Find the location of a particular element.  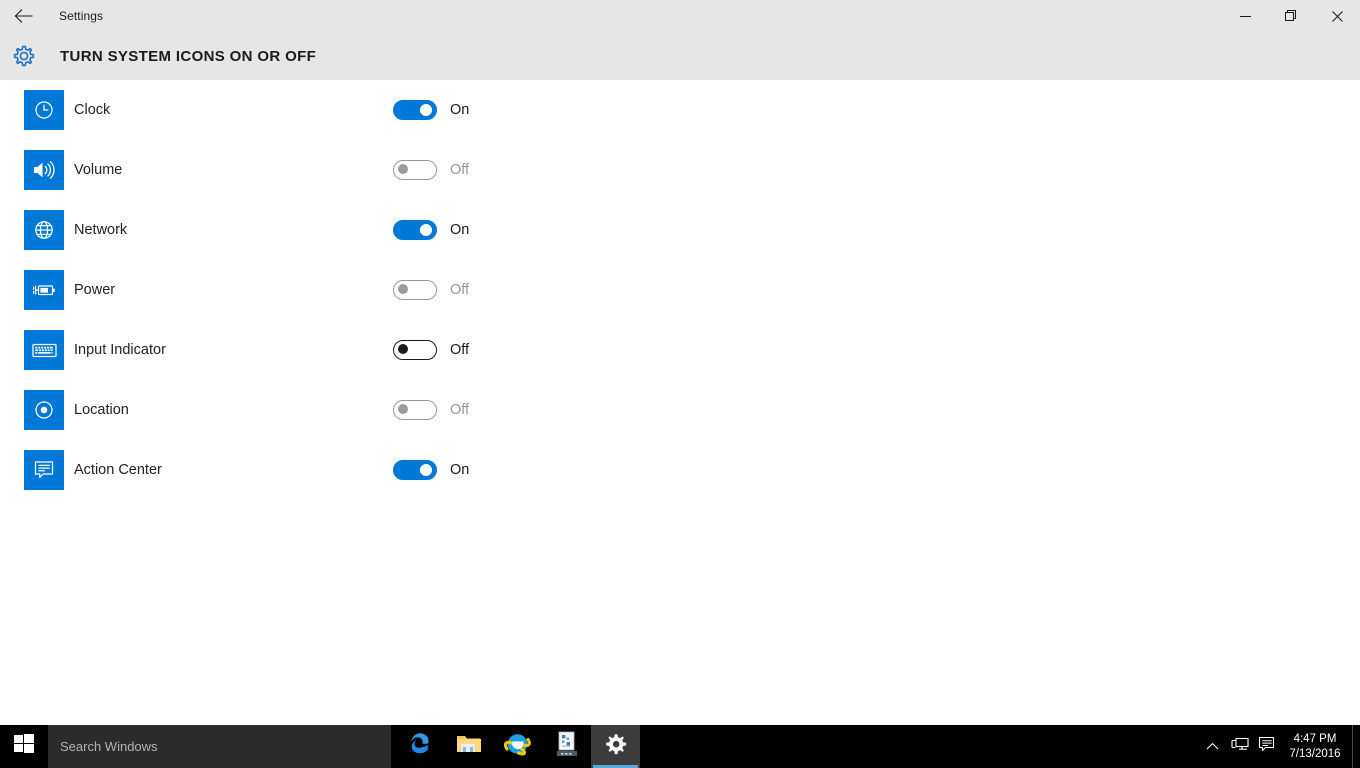

row-label: Clock is located at coordinates (92, 110).